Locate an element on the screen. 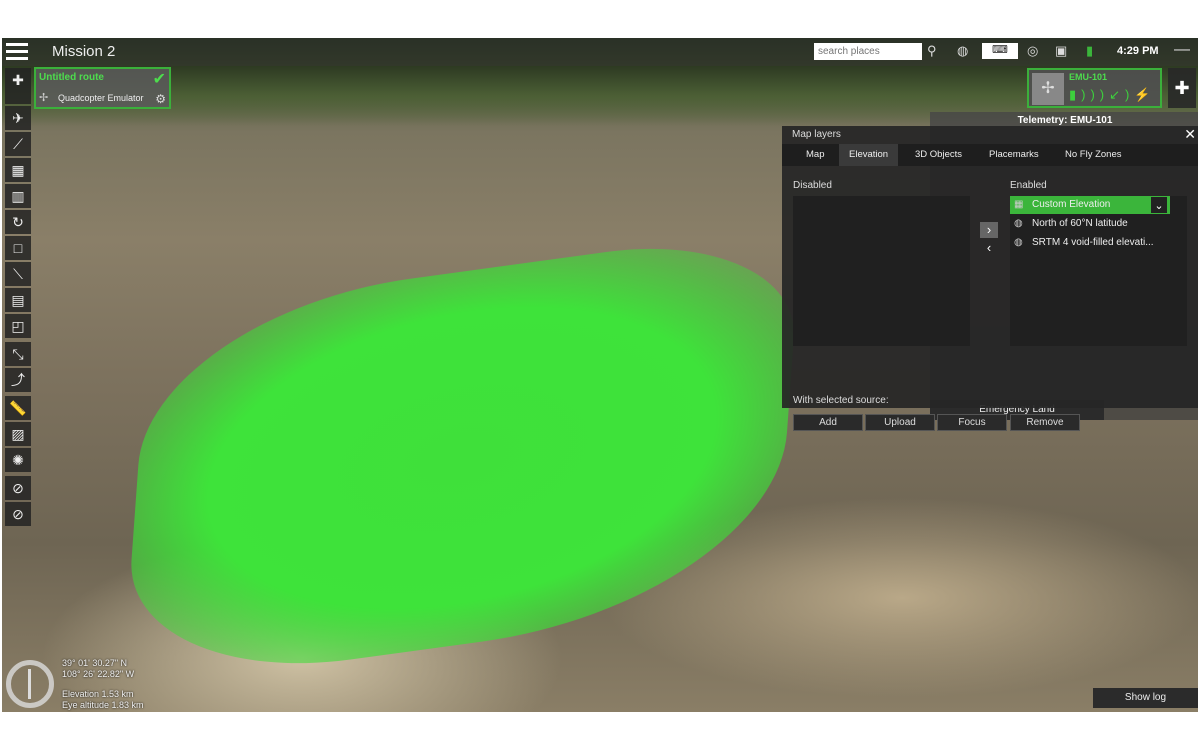 The image size is (1200, 750). sun-icon: ✺ is located at coordinates (18, 460).